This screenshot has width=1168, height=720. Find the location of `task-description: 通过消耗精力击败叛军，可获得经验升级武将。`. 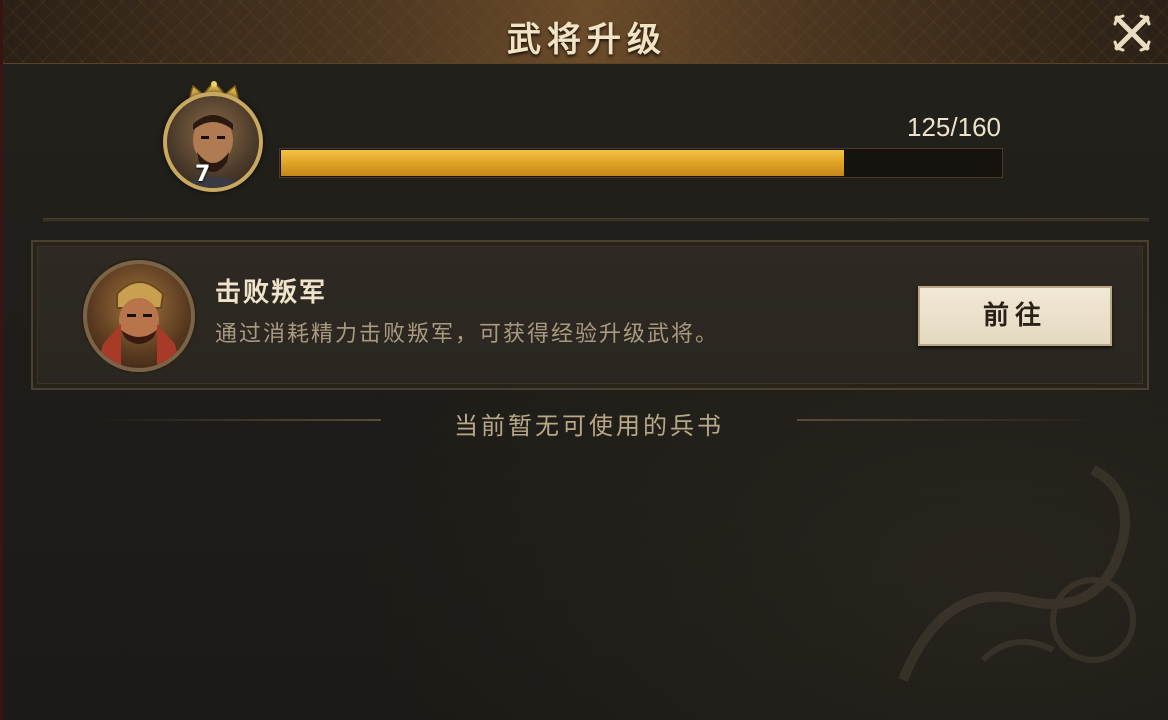

task-description: 通过消耗精力击败叛军，可获得经验升级武将。 is located at coordinates (467, 334).